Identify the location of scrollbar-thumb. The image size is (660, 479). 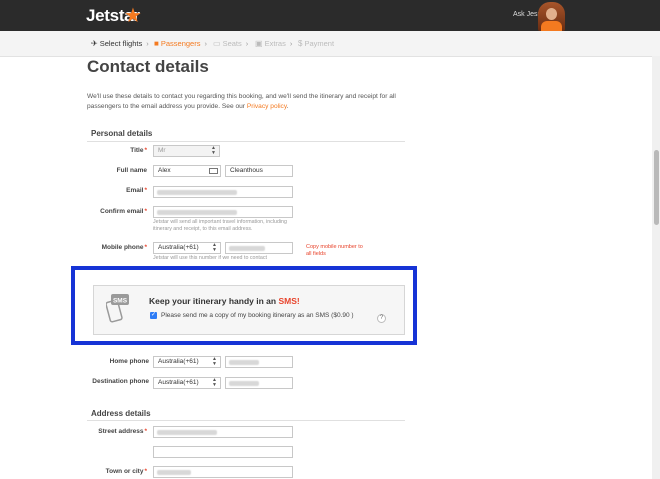
(656, 187).